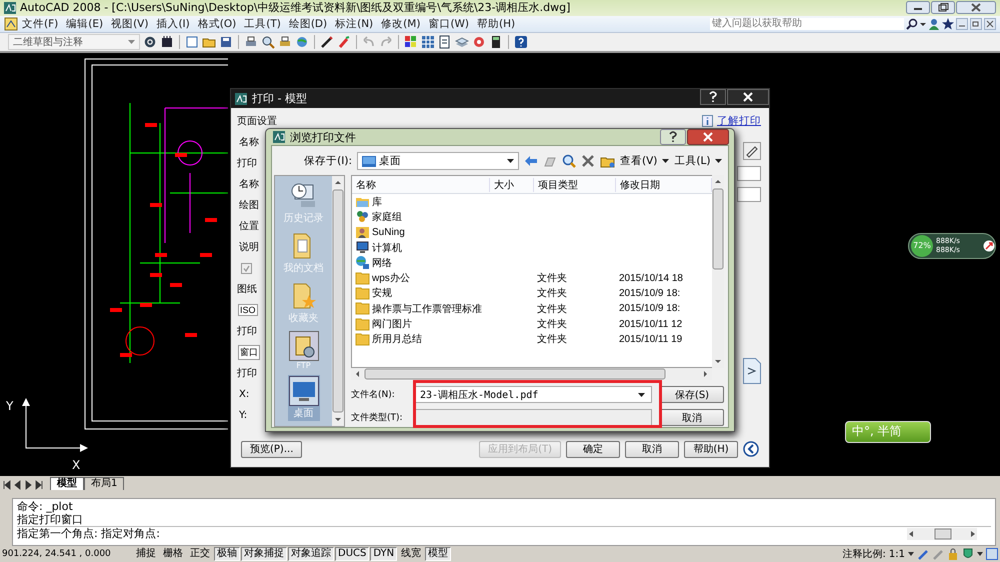 This screenshot has height=562, width=1000. What do you see at coordinates (308, 23) in the screenshot?
I see `menu-item: 绘图(D)` at bounding box center [308, 23].